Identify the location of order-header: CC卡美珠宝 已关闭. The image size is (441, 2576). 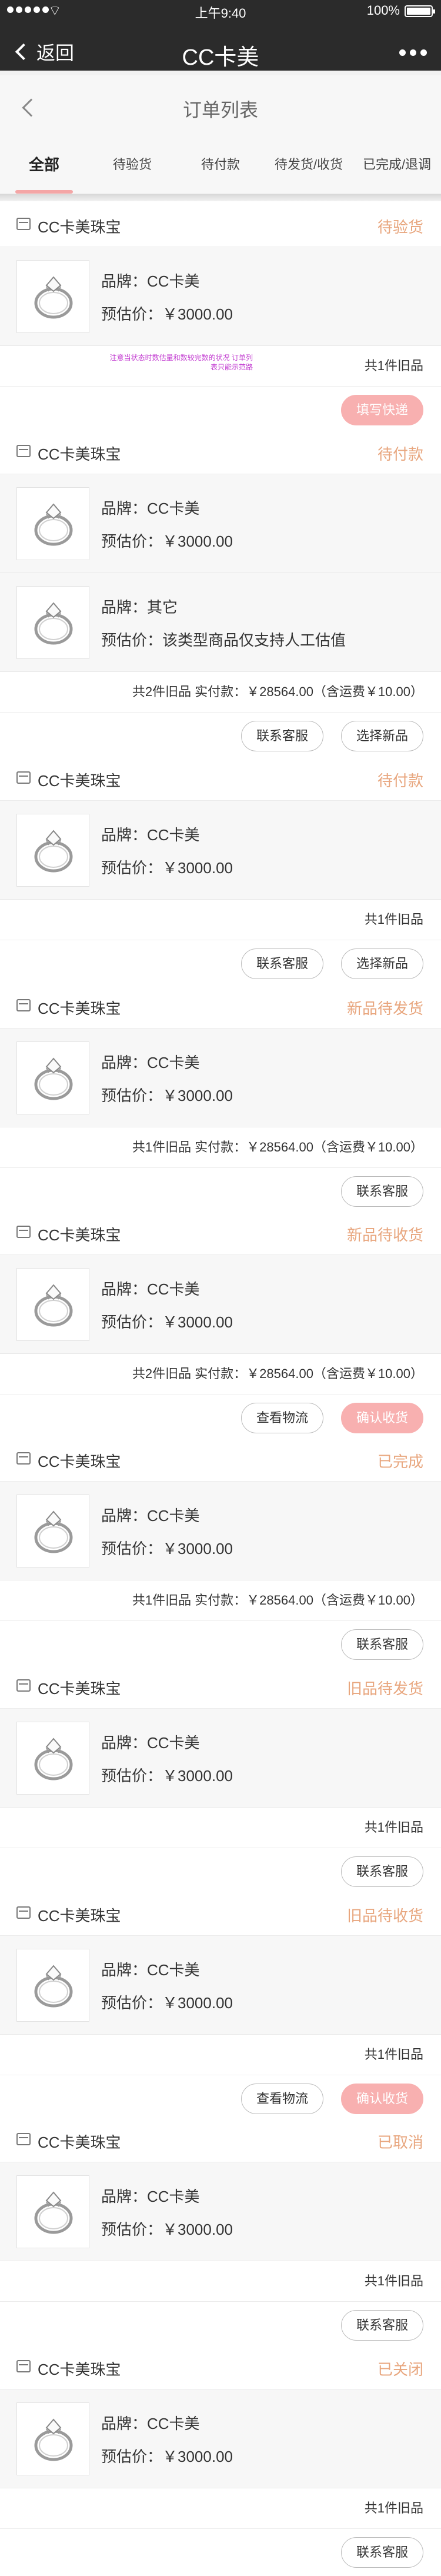
(220, 2366).